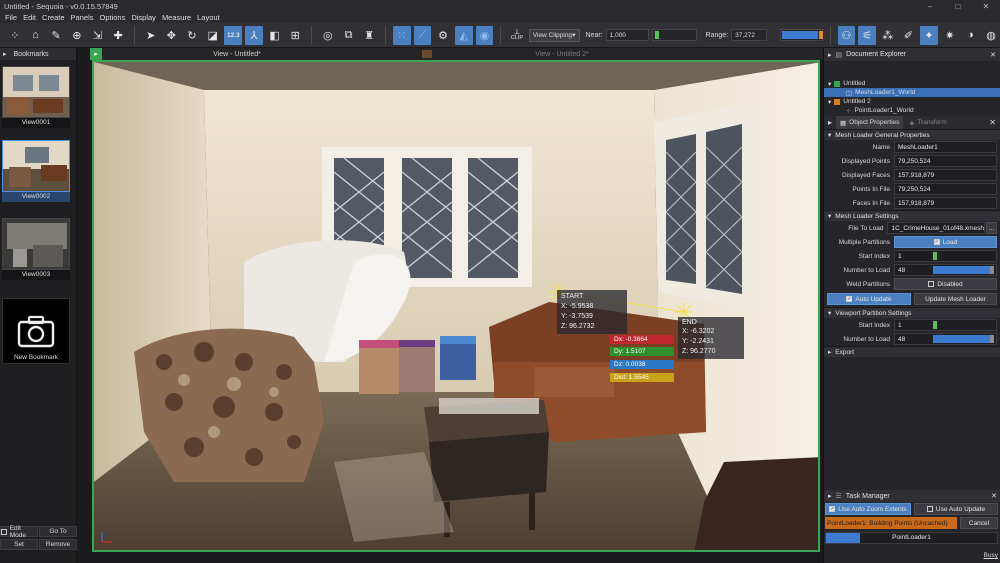 This screenshot has height=563, width=1000. I want to click on menu-panels: Panels, so click(82, 17).